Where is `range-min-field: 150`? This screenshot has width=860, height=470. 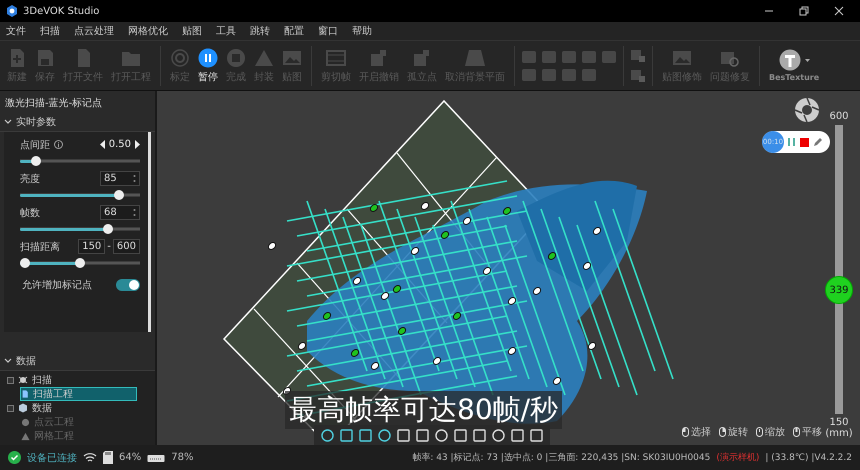 range-min-field: 150 is located at coordinates (92, 246).